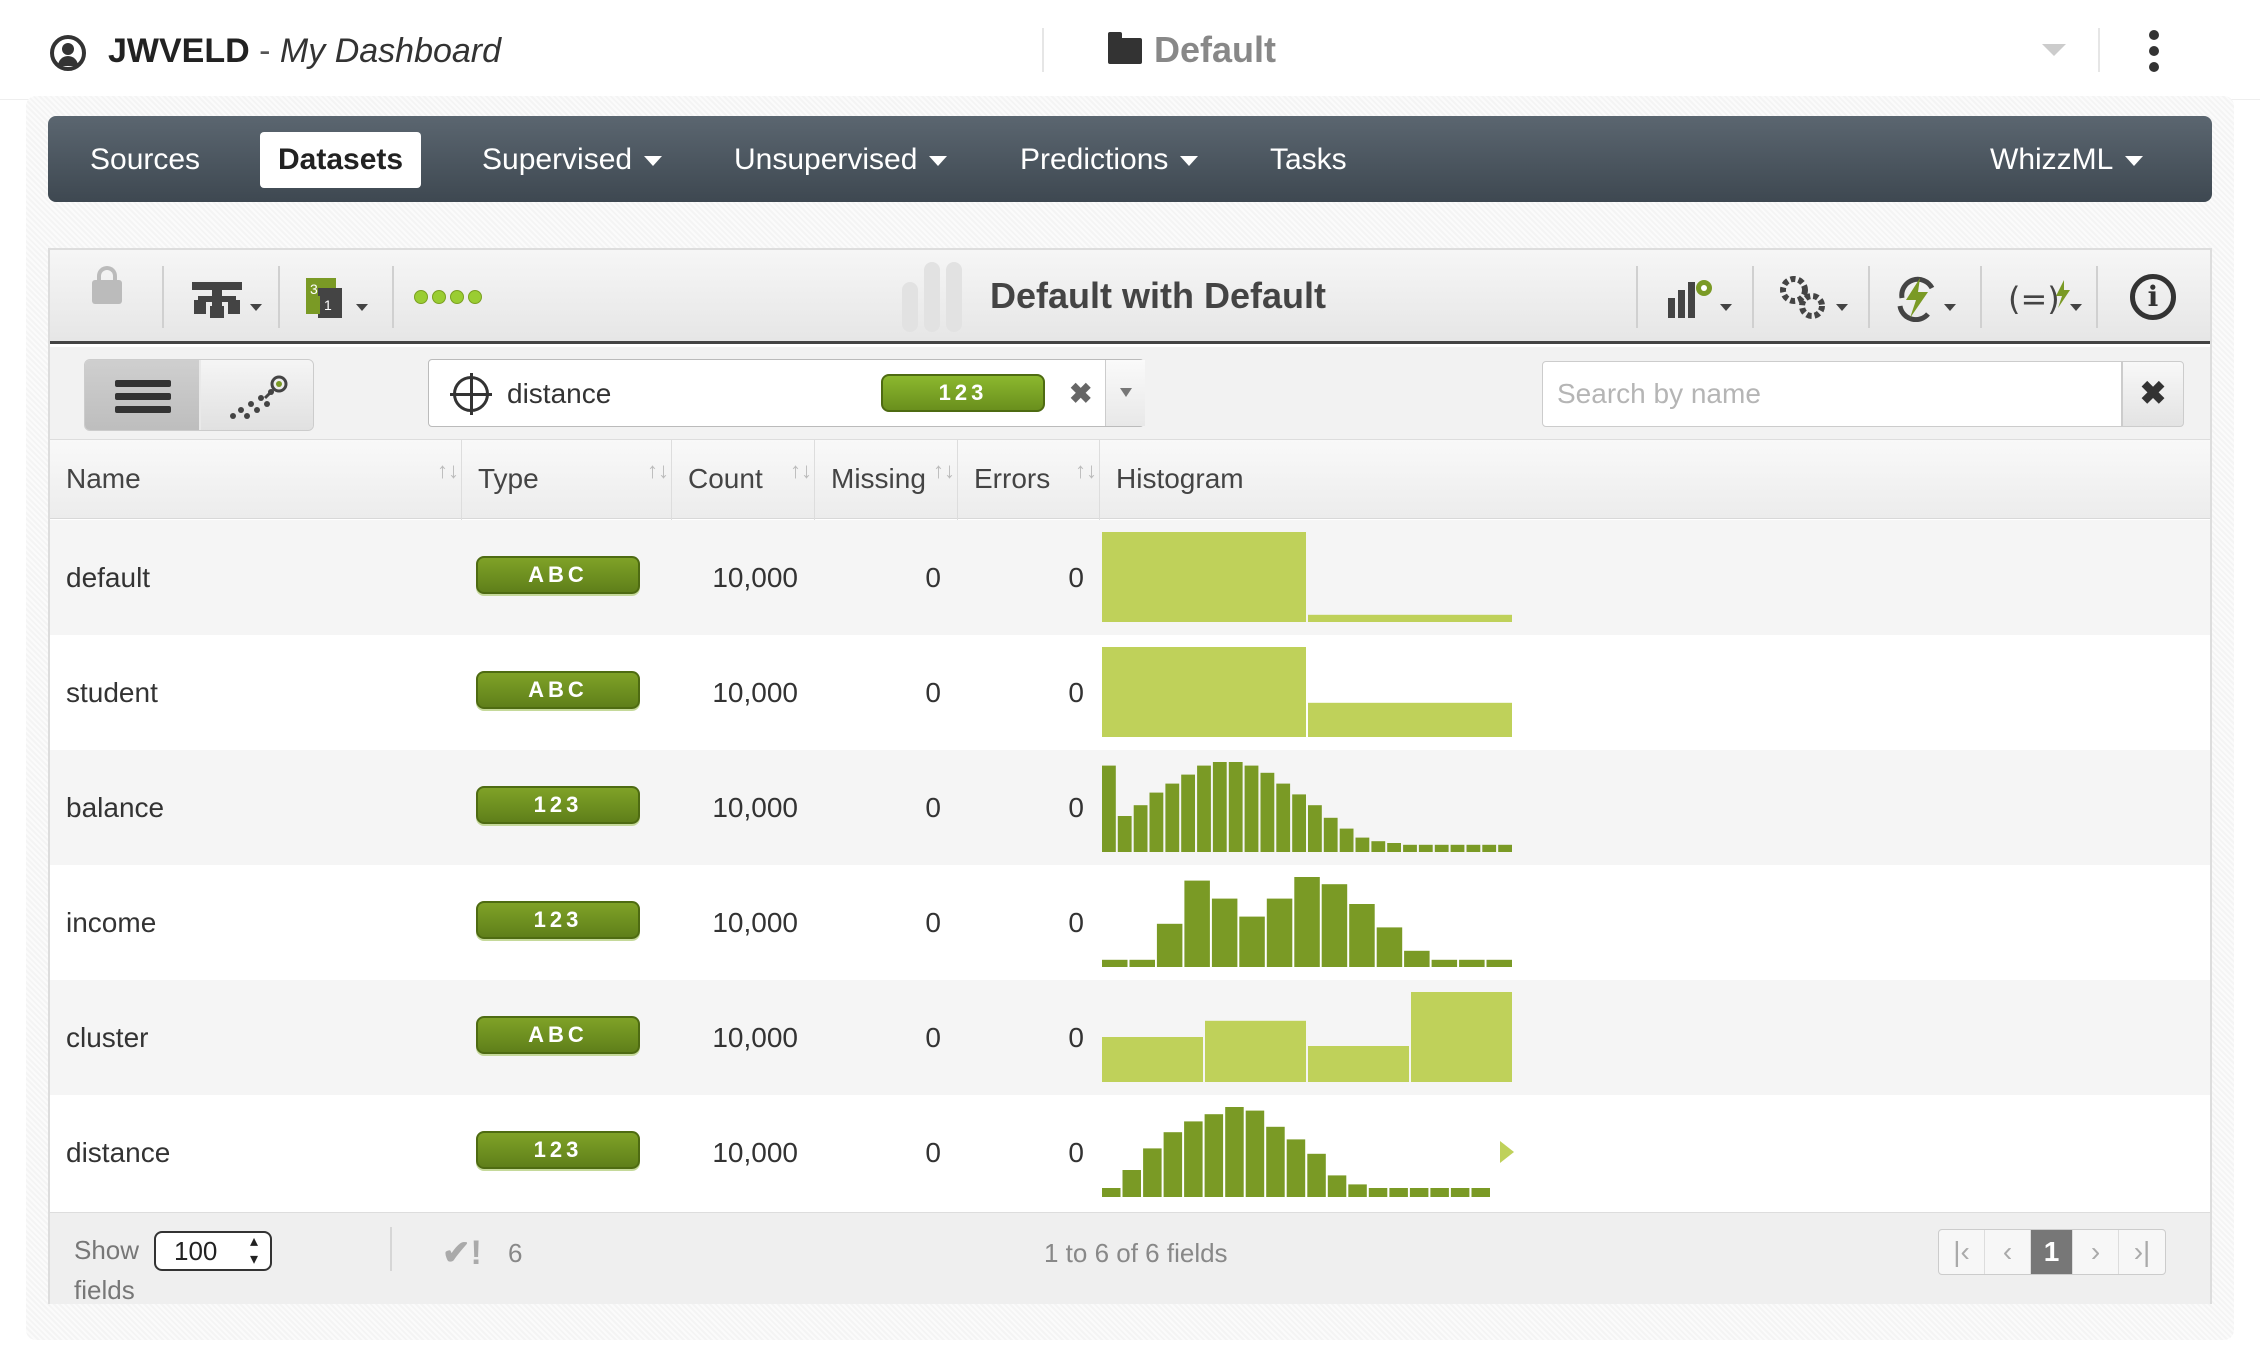  I want to click on table-row: income 123 10,000 0 0, so click(1130, 922).